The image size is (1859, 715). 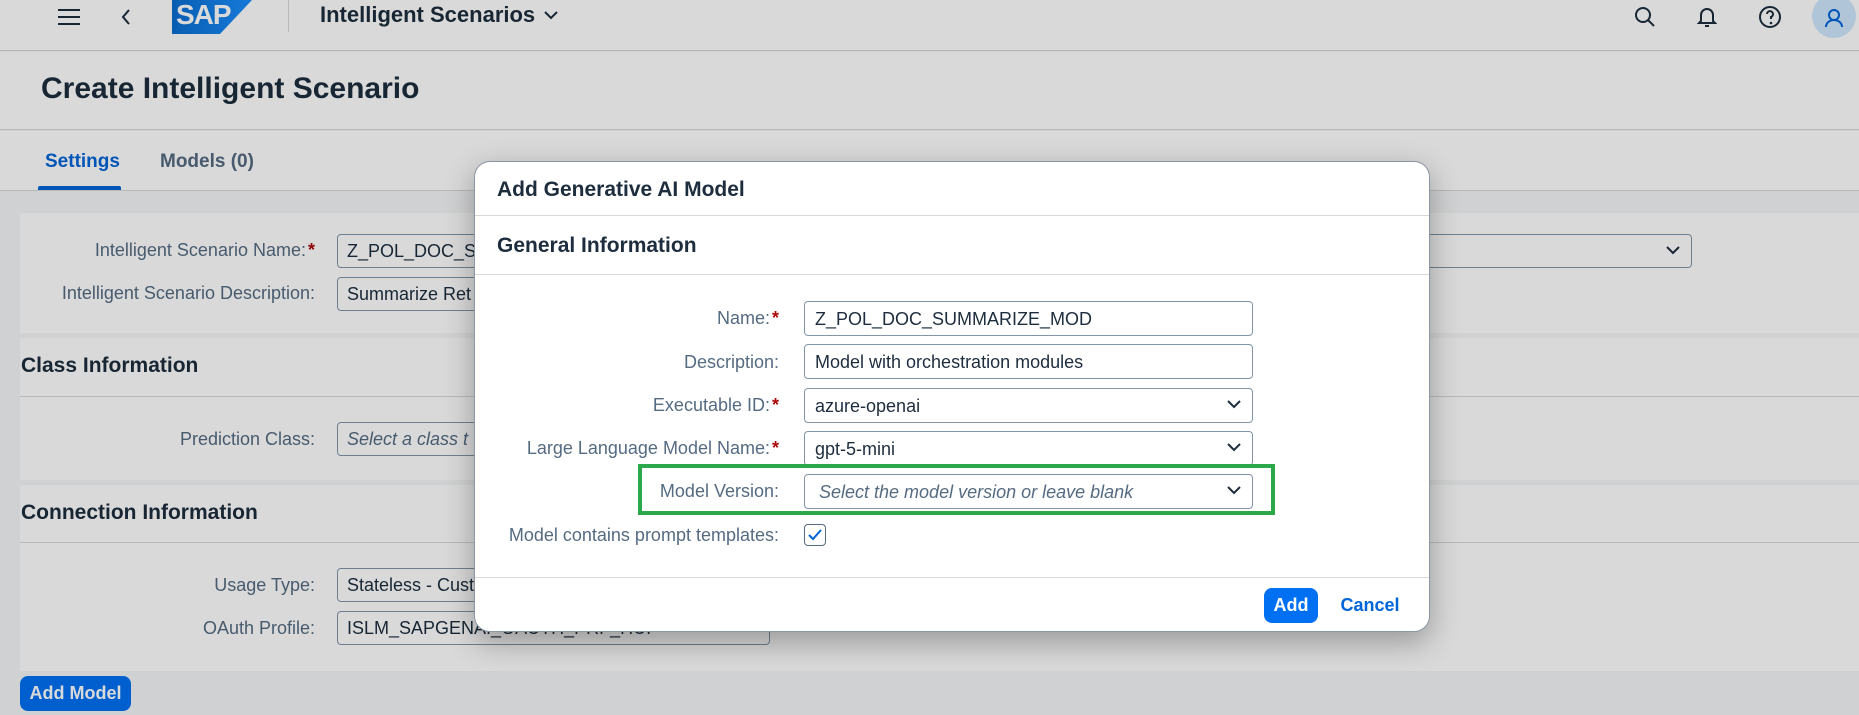 What do you see at coordinates (731, 362) in the screenshot?
I see `description-label: Description:` at bounding box center [731, 362].